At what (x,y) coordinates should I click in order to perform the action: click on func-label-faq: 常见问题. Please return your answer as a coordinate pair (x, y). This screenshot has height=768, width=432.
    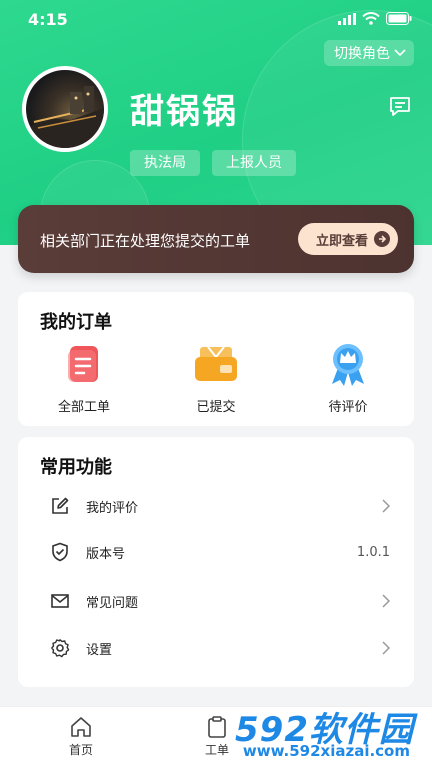
    Looking at the image, I should click on (112, 603).